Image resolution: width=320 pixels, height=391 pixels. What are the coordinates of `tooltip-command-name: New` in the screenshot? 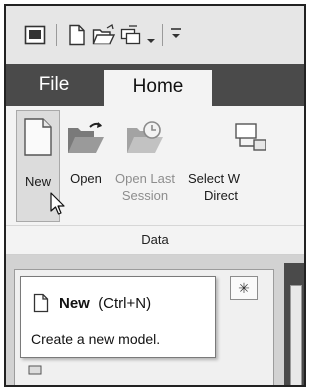 It's located at (74, 303).